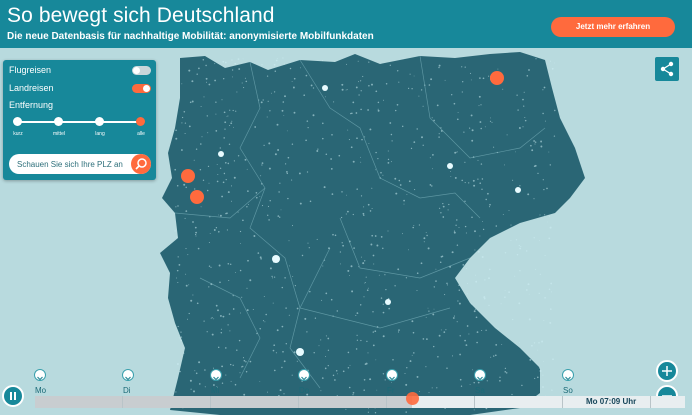  Describe the element at coordinates (128, 375) in the screenshot. I see `day-marker-di` at that location.